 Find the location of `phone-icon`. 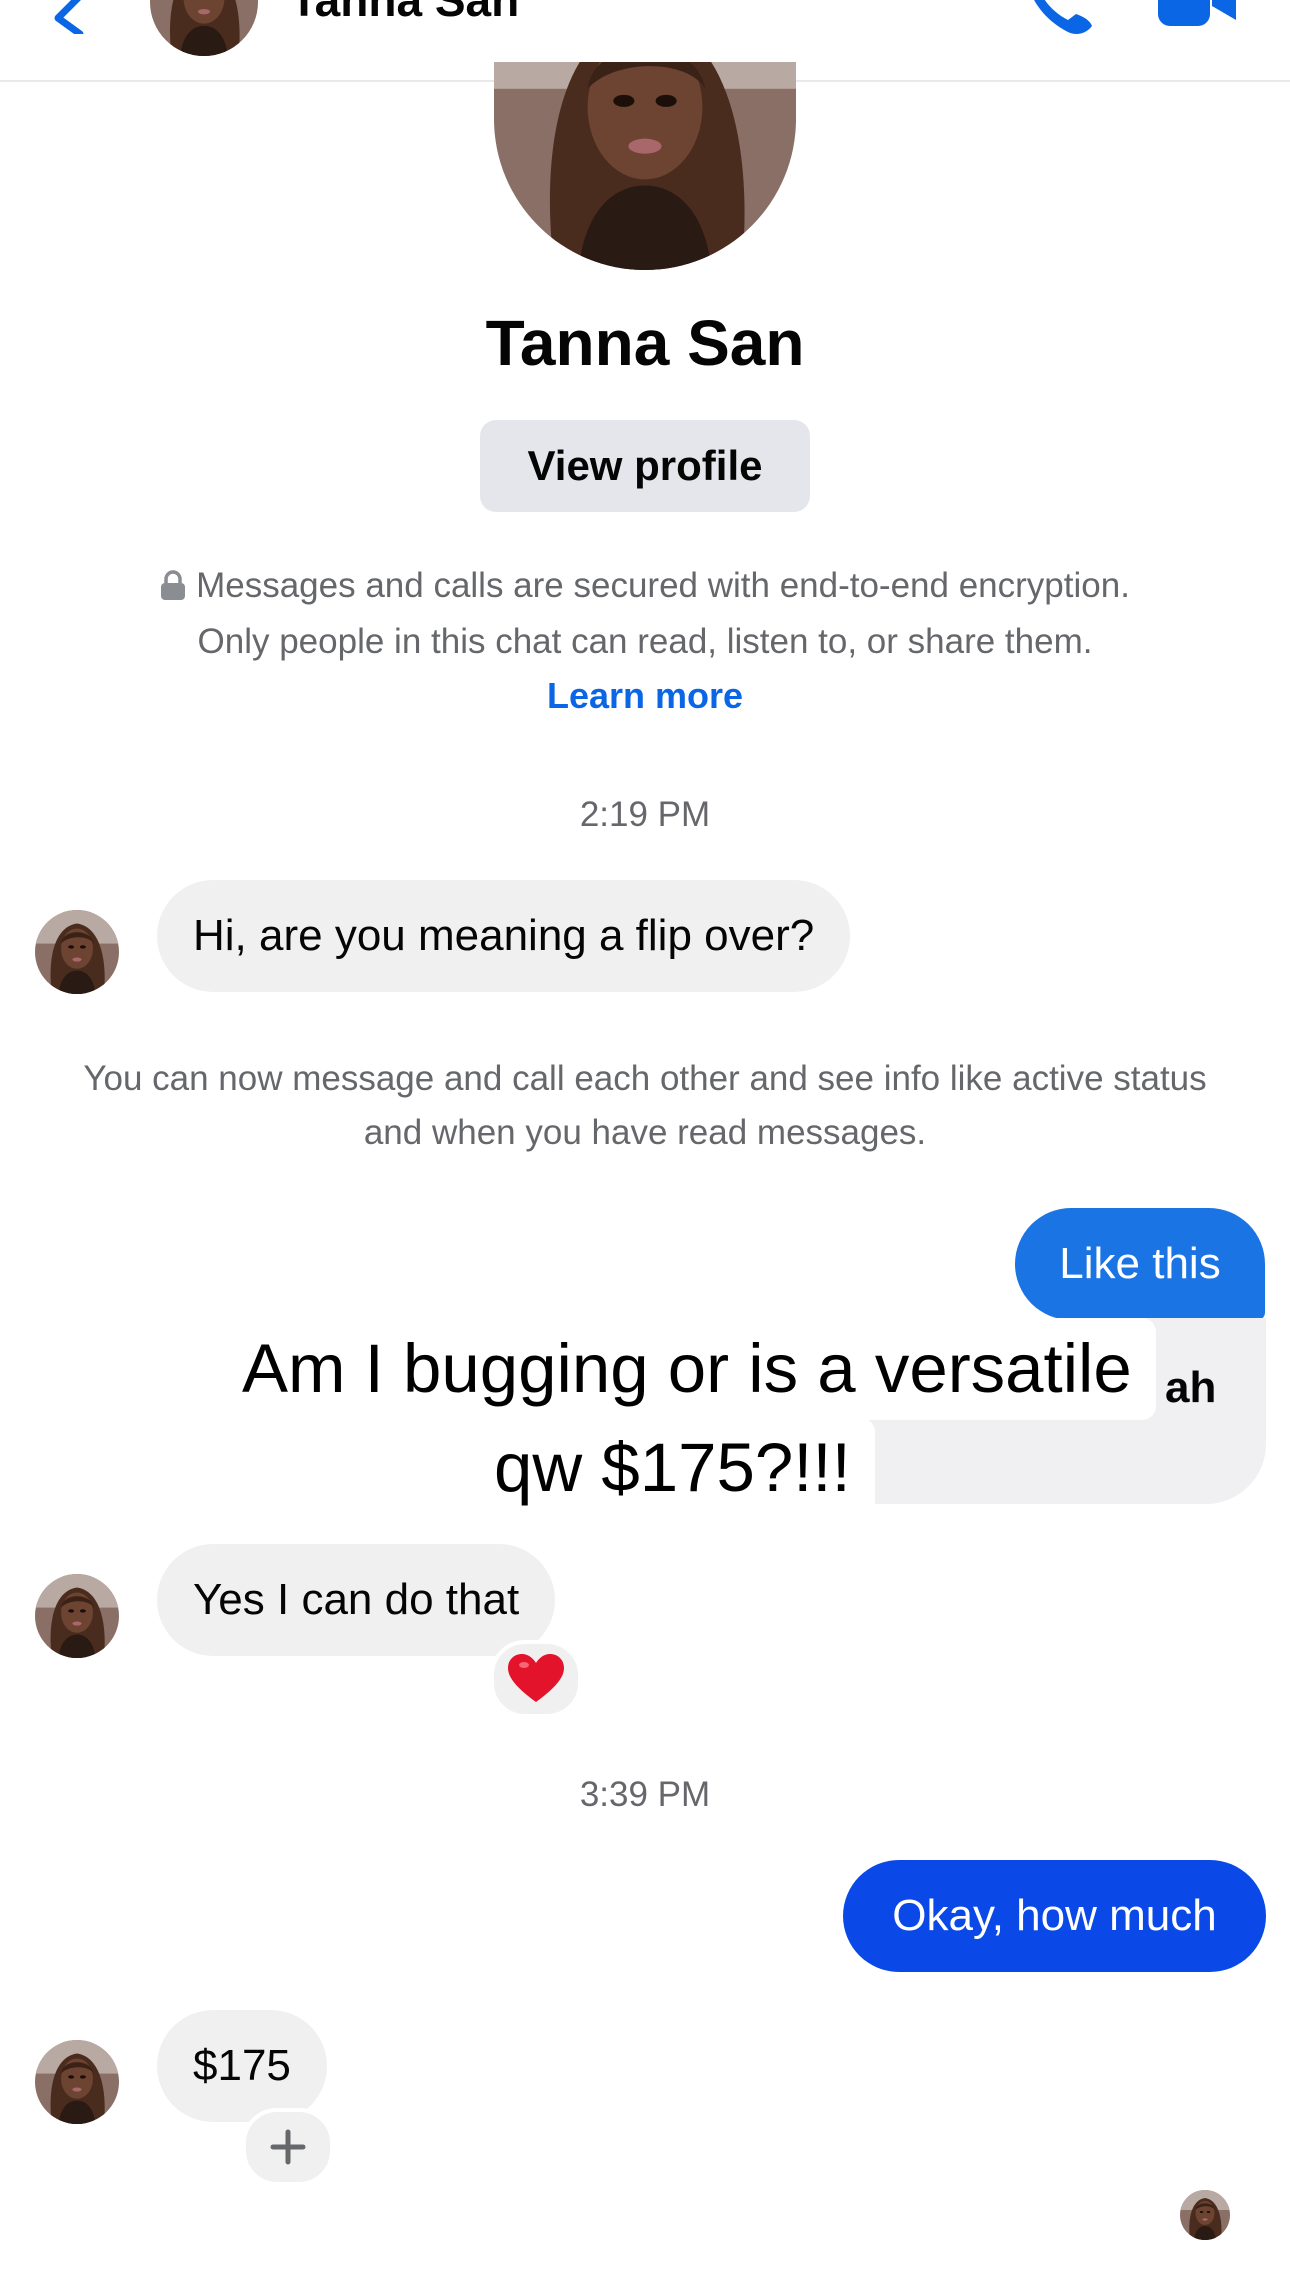

phone-icon is located at coordinates (1055, 20).